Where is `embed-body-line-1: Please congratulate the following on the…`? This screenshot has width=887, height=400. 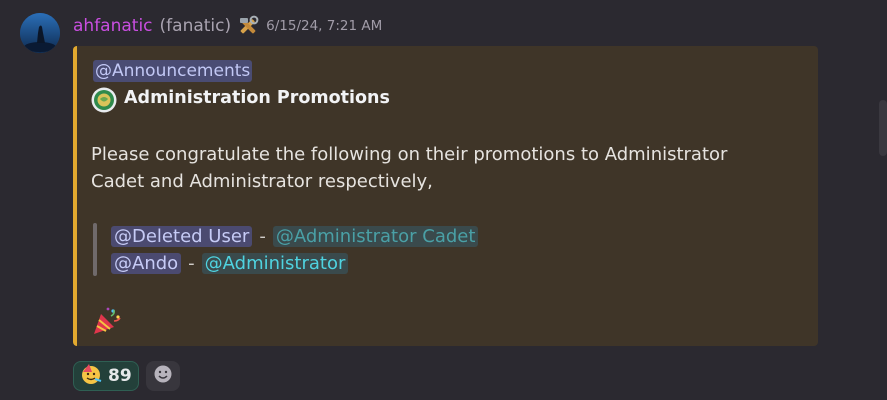
embed-body-line-1: Please congratulate the following on the… is located at coordinates (409, 154).